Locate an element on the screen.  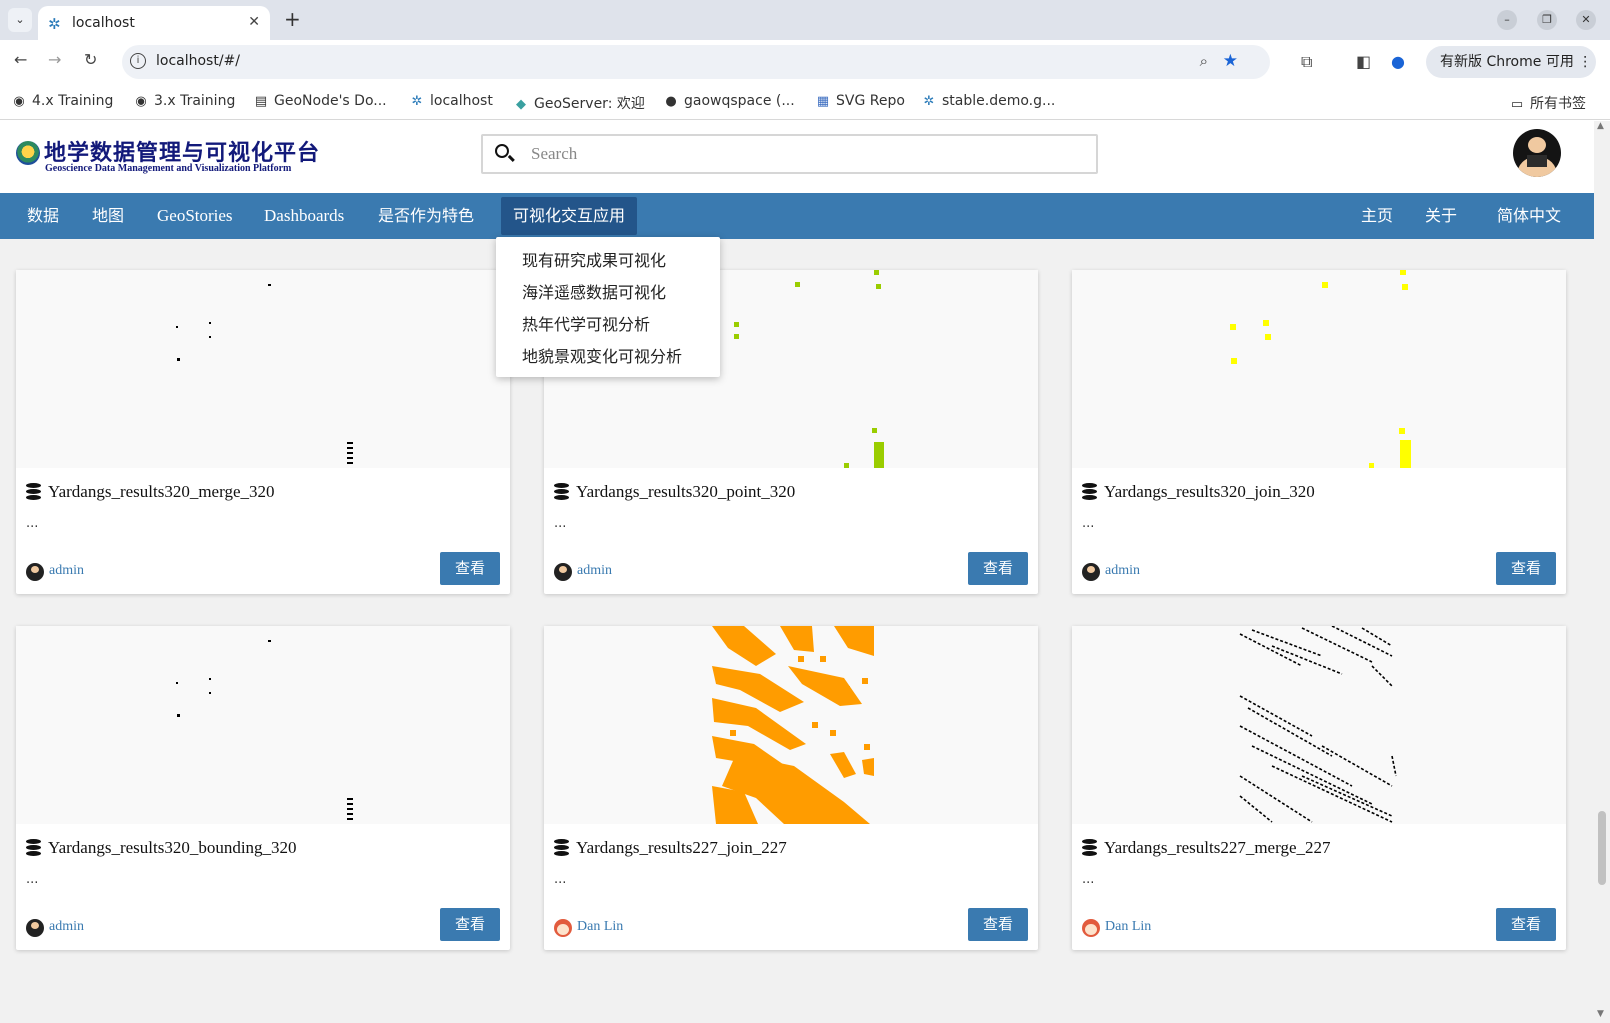
bookmark-item: ◉ 4.x Training is located at coordinates (62, 101).